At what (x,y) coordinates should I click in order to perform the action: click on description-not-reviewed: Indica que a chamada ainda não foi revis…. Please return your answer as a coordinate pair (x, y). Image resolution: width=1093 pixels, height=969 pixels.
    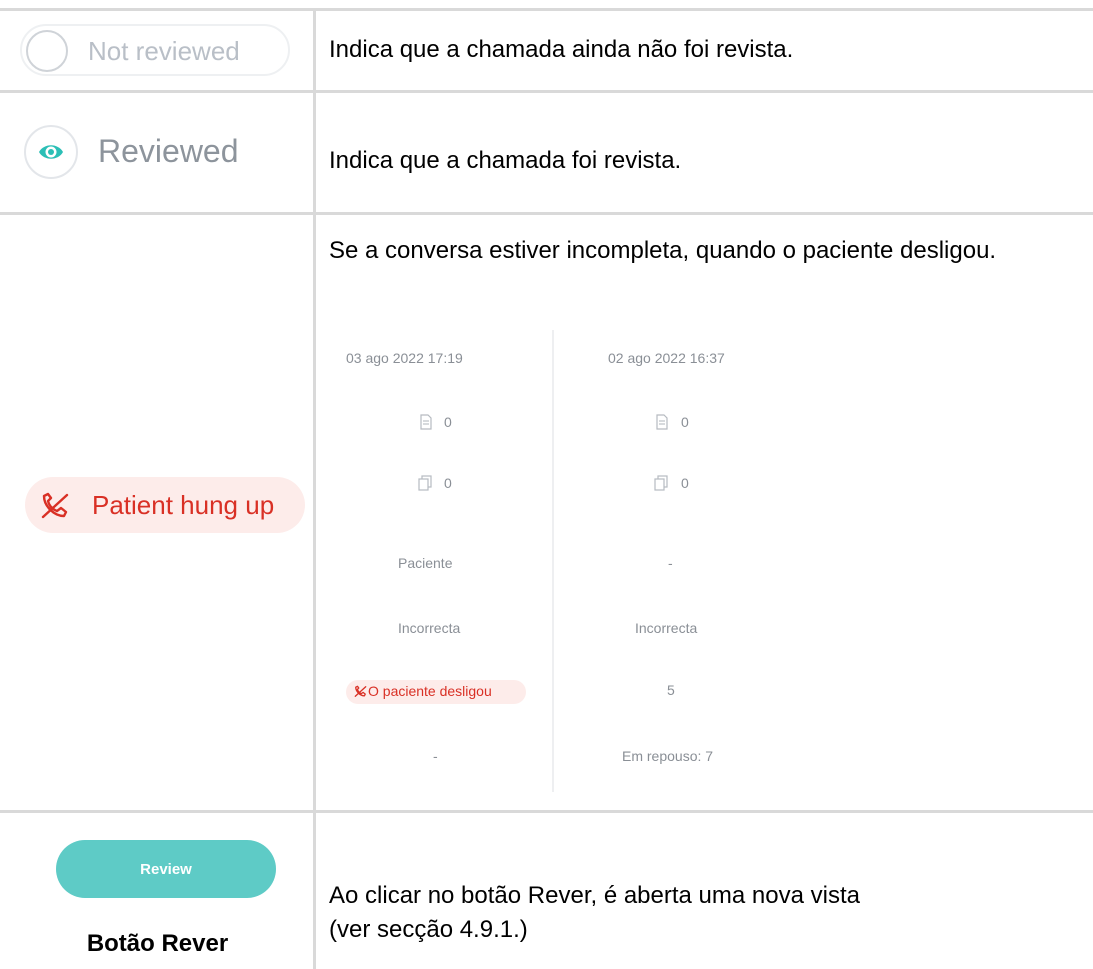
    Looking at the image, I should click on (561, 49).